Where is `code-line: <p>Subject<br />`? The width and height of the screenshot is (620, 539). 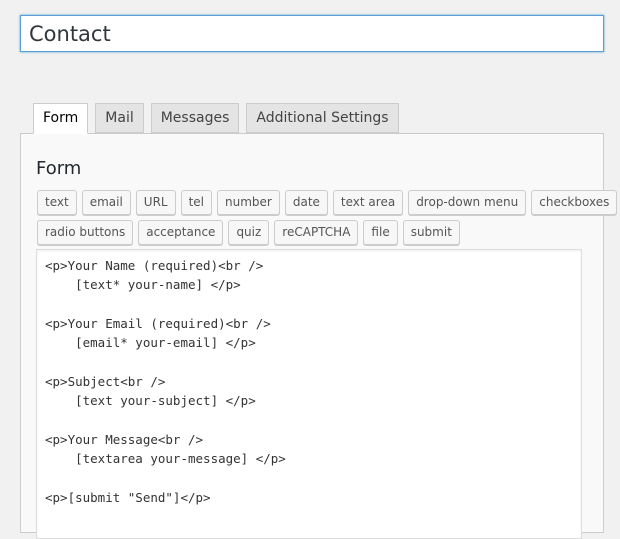 code-line: <p>Subject<br /> is located at coordinates (105, 381).